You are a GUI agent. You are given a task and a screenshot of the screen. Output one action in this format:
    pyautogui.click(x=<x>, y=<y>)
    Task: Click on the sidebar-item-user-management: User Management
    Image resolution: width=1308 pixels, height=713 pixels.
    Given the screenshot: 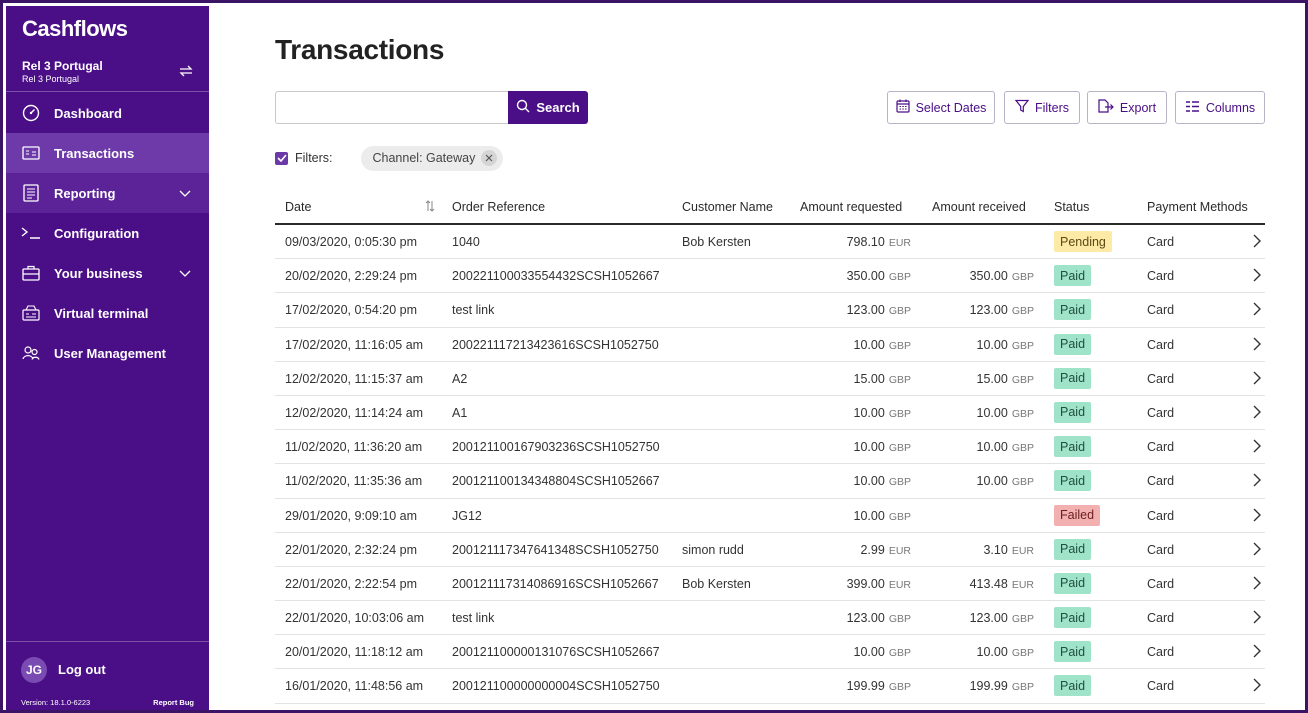 What is the action you would take?
    pyautogui.click(x=107, y=353)
    